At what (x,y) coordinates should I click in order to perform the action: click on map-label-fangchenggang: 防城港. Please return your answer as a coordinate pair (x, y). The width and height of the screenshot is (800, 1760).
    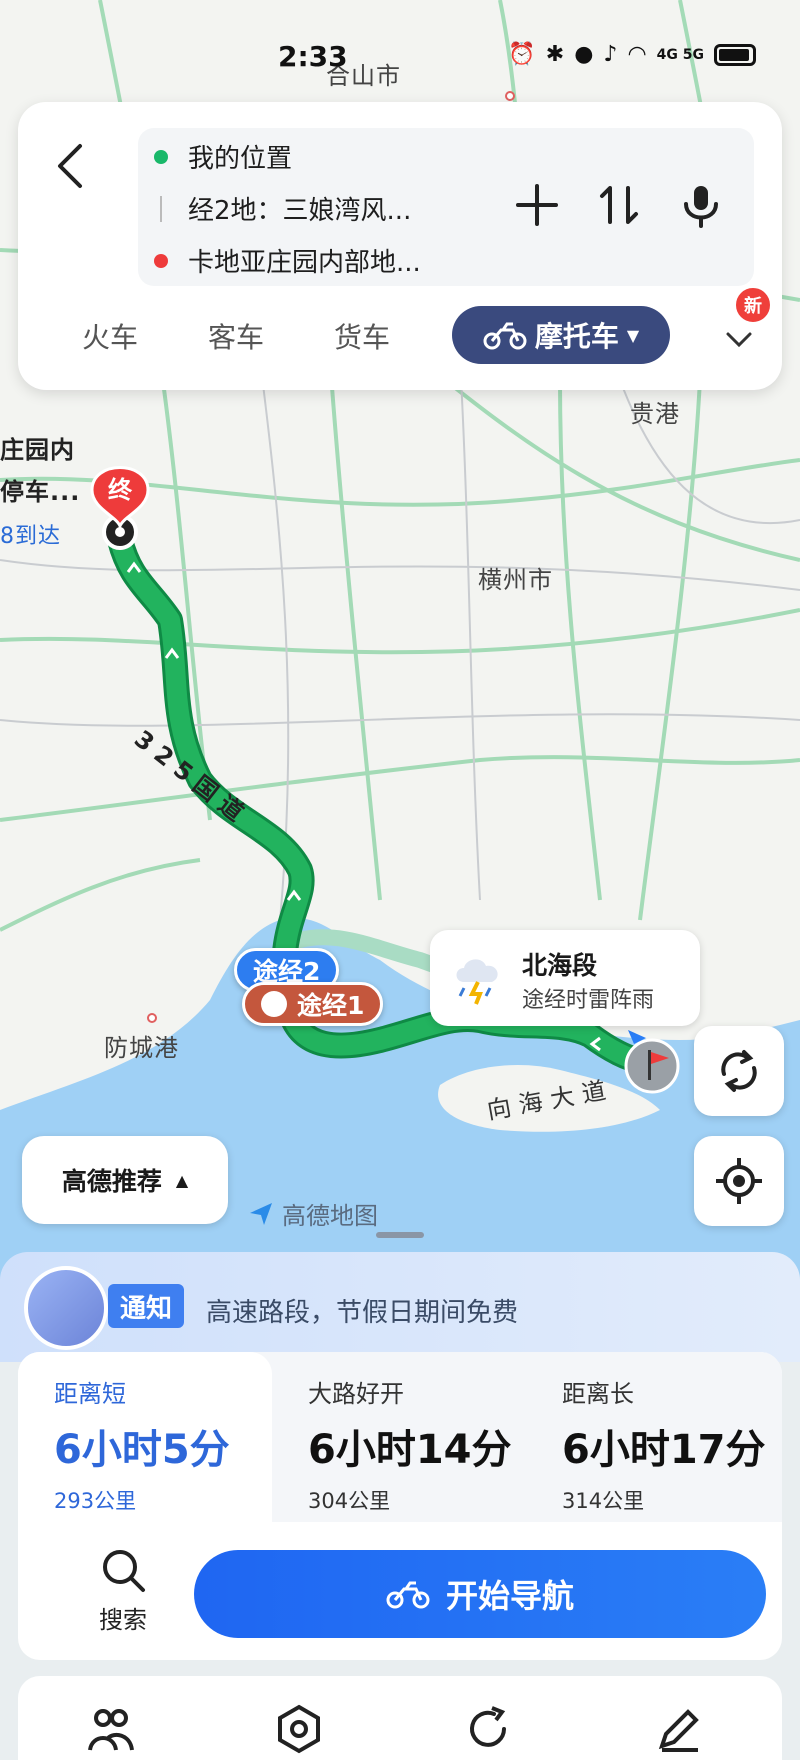
    Looking at the image, I should click on (141, 1048).